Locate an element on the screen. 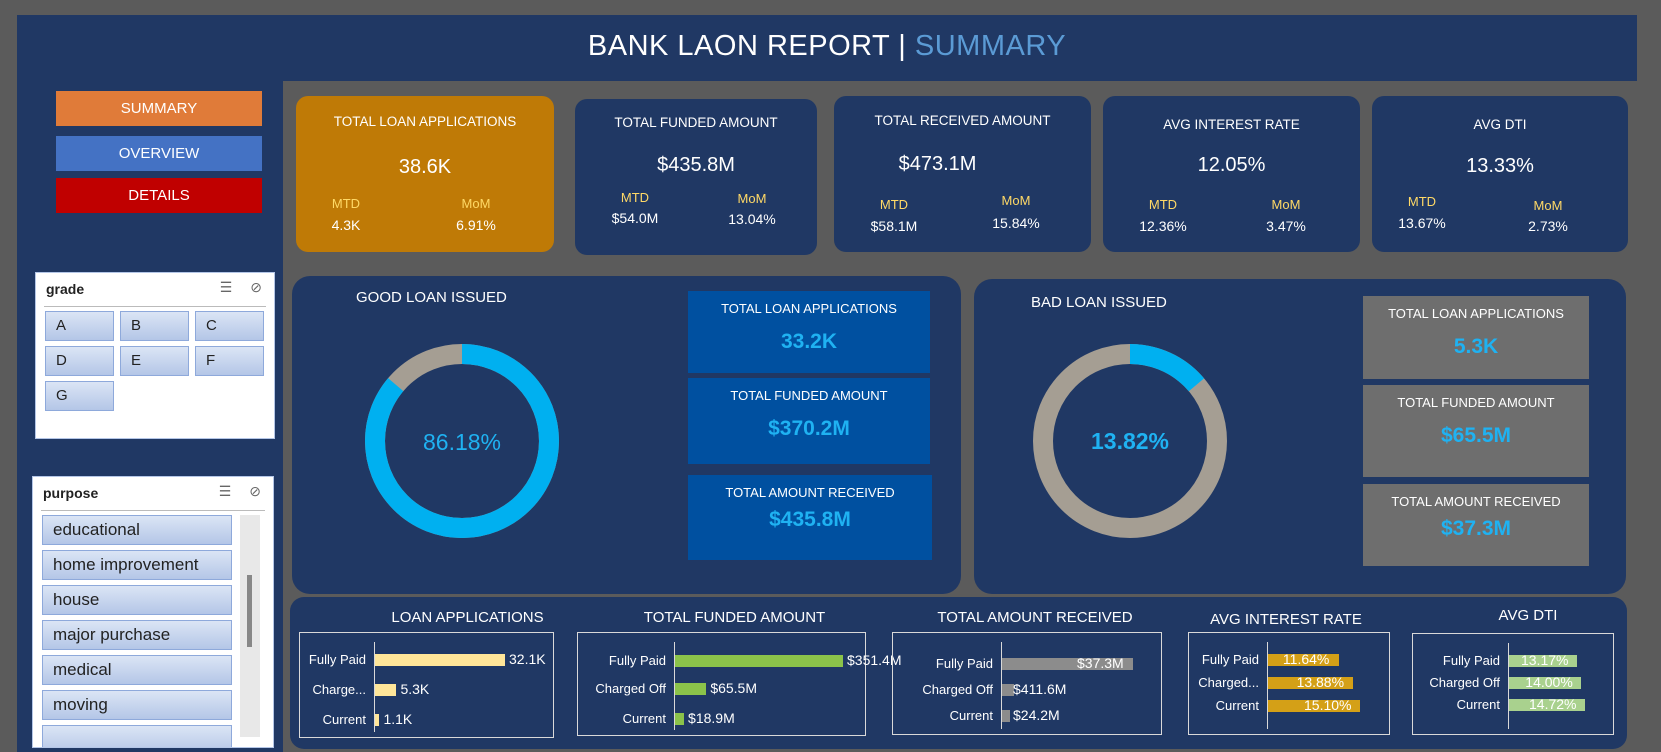 The image size is (1661, 752). data-label: $24.2M is located at coordinates (1036, 715).